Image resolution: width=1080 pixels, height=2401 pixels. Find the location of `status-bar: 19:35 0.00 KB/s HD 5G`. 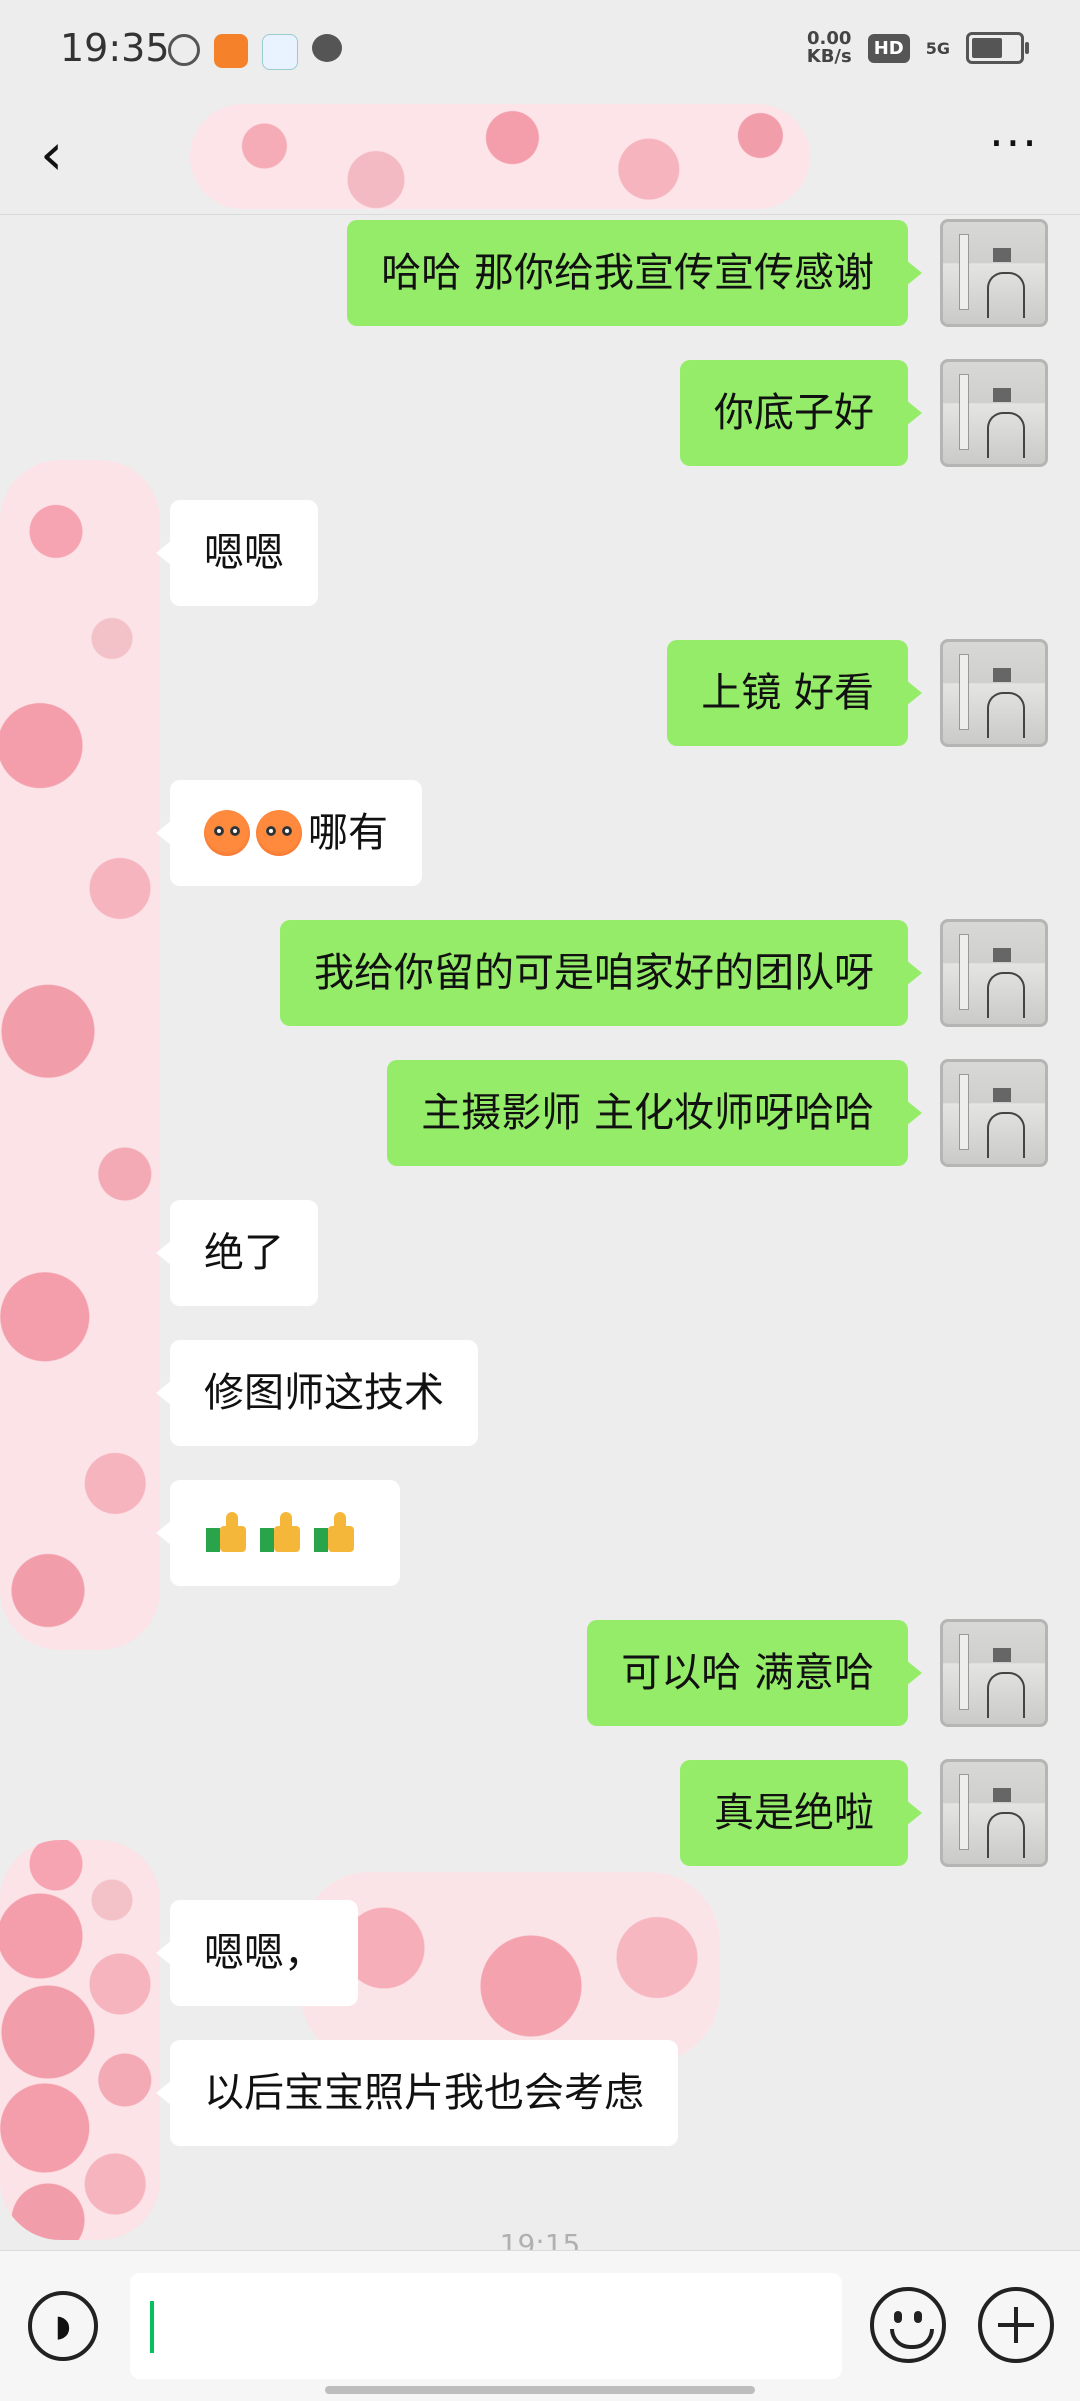

status-bar: 19:35 0.00 KB/s HD 5G is located at coordinates (540, 52).